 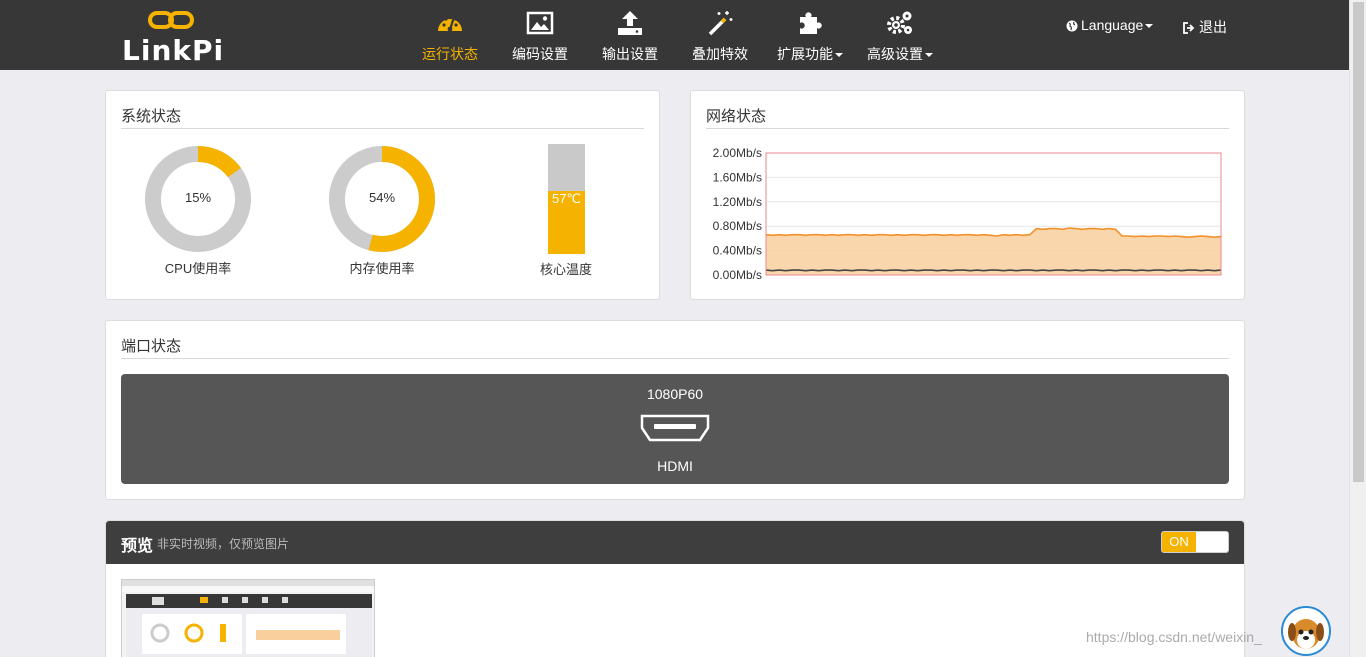 I want to click on y-tick-label: 1.60Mb/s, so click(x=737, y=177).